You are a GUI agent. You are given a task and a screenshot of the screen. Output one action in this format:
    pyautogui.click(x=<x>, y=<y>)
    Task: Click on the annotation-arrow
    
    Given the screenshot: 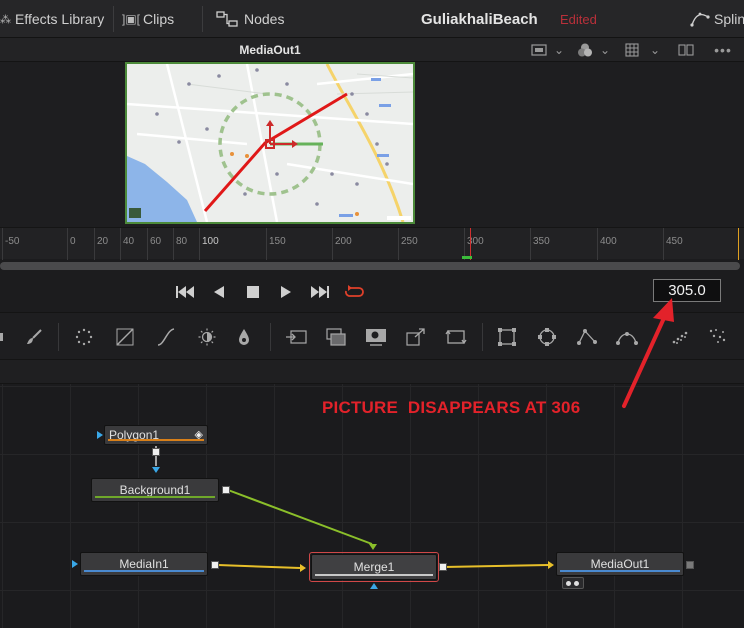 What is the action you would take?
    pyautogui.click(x=648, y=353)
    